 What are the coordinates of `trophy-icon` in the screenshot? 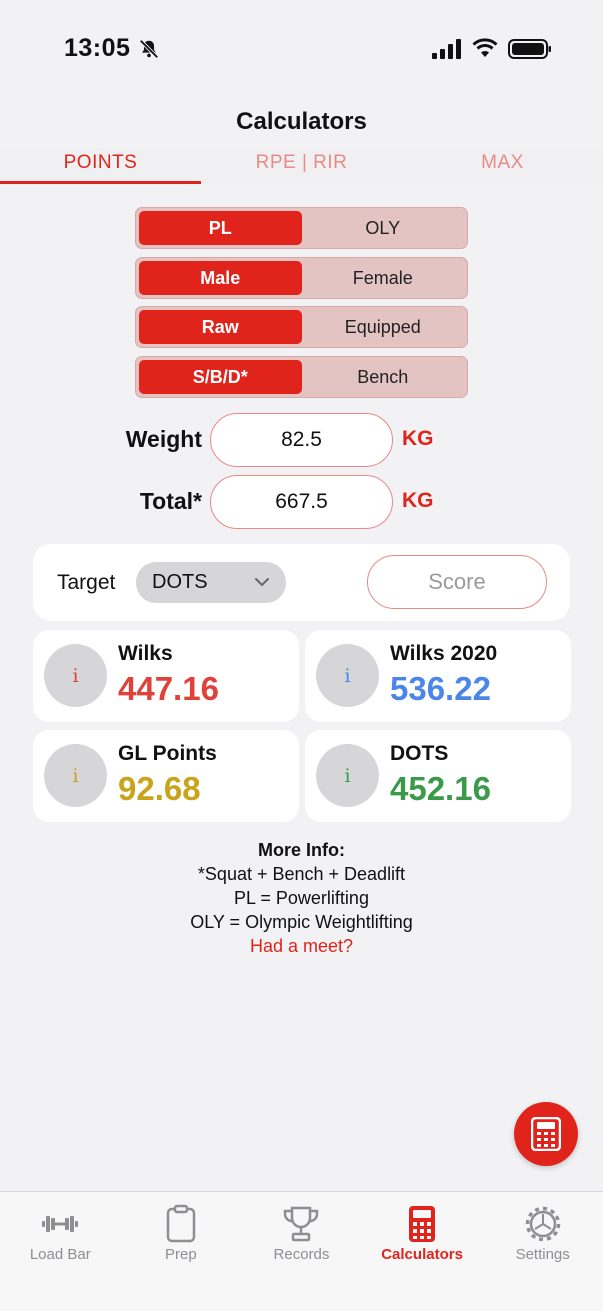 It's located at (301, 1224).